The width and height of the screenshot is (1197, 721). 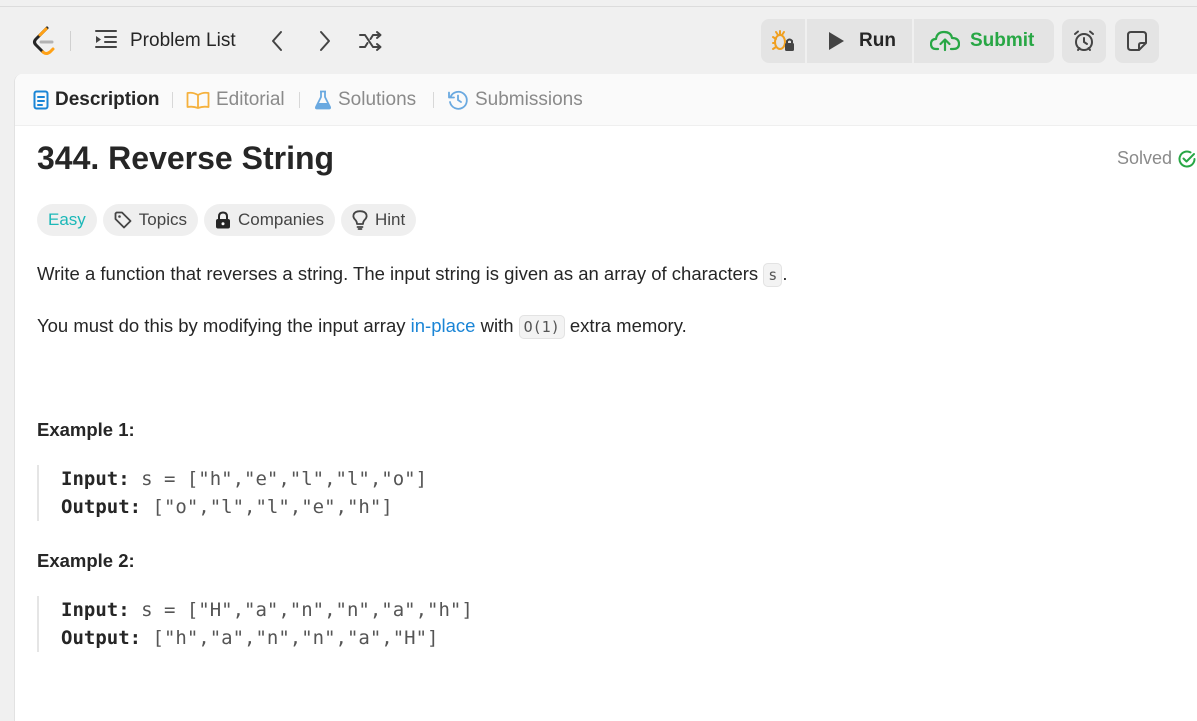 I want to click on description-icon, so click(x=41, y=100).